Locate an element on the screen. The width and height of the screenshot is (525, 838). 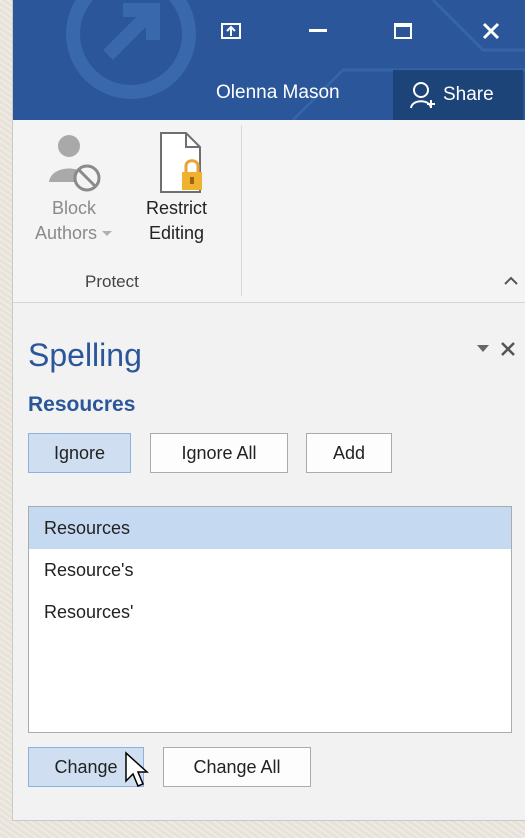
restrict-editing-button: Restrict Editing is located at coordinates (176, 188).